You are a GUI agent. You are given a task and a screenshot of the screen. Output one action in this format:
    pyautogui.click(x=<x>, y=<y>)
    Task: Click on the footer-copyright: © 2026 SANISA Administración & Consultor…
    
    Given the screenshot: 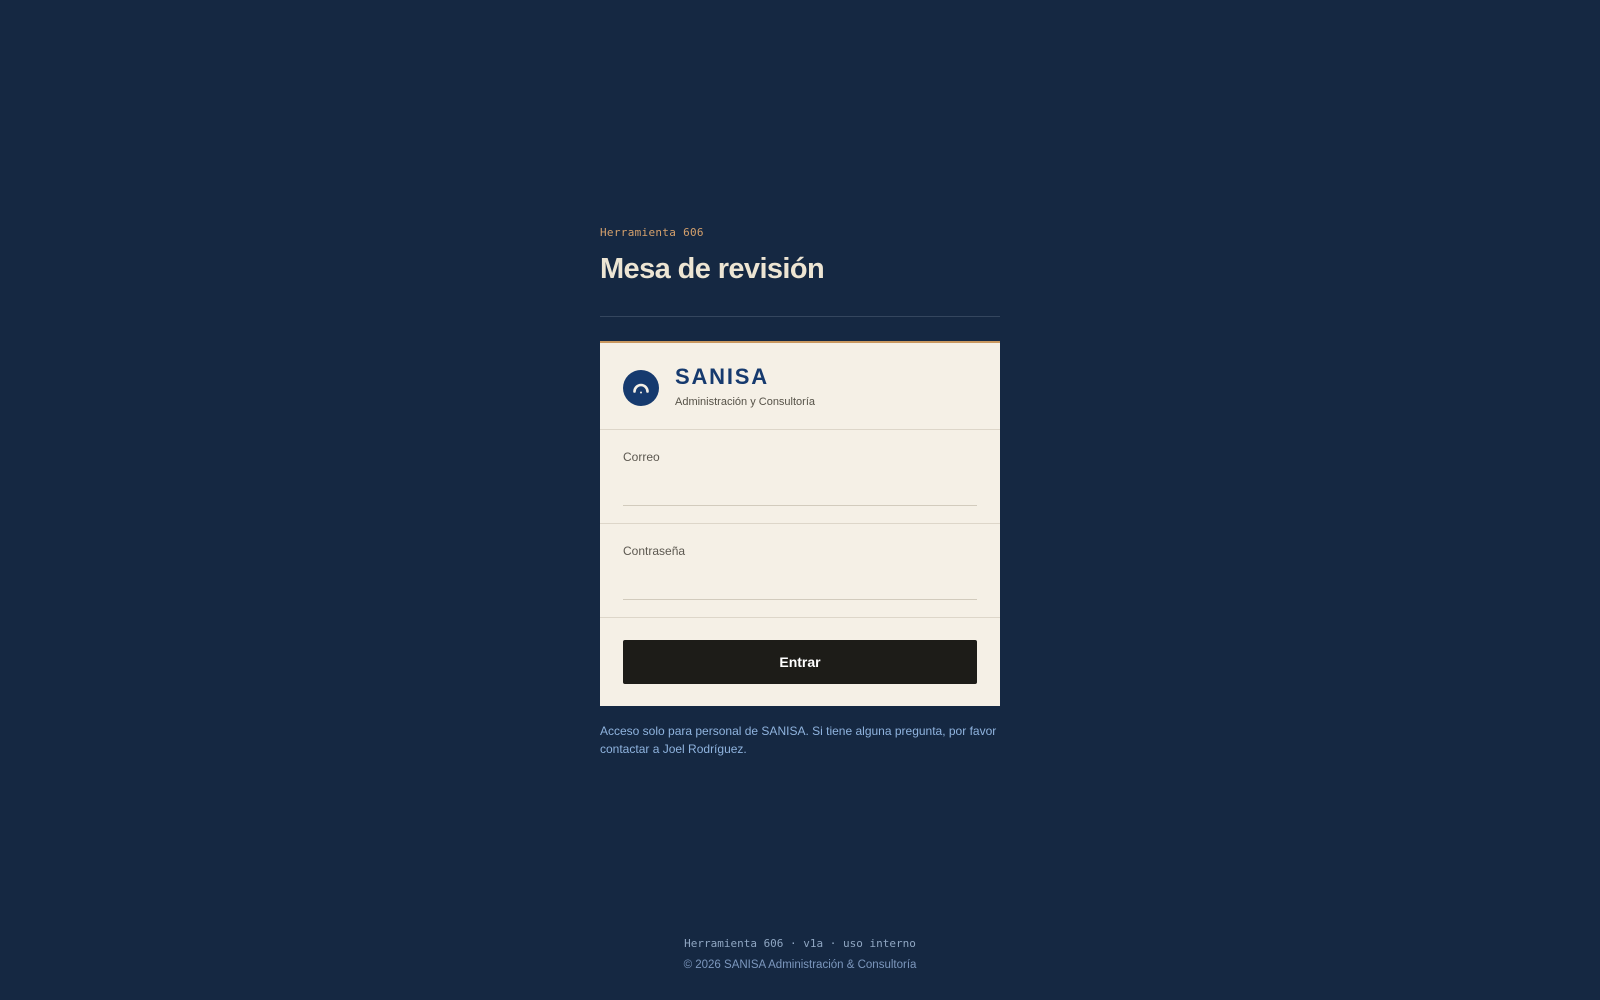 What is the action you would take?
    pyautogui.click(x=800, y=965)
    